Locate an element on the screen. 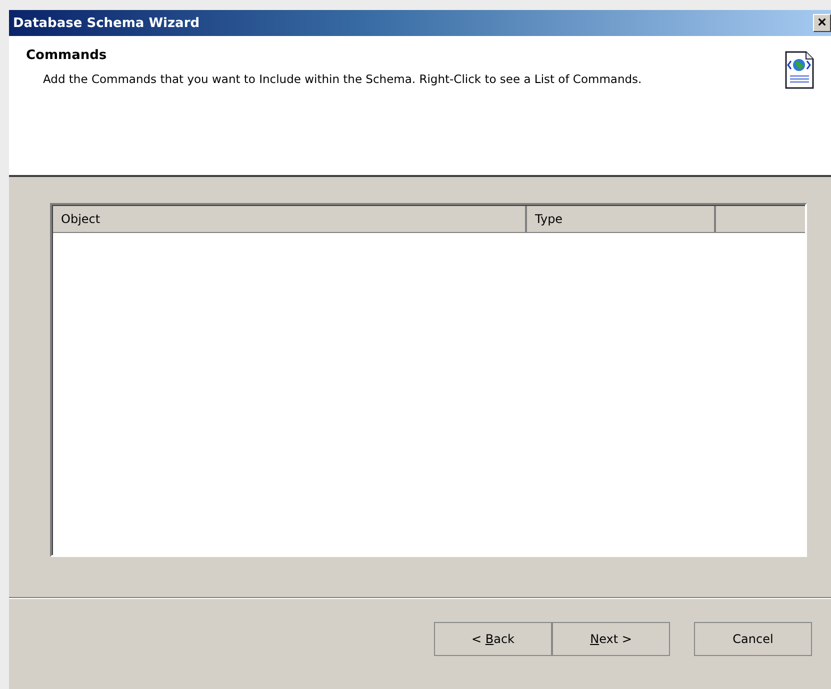 The height and width of the screenshot is (689, 831). close-button: × is located at coordinates (822, 23).